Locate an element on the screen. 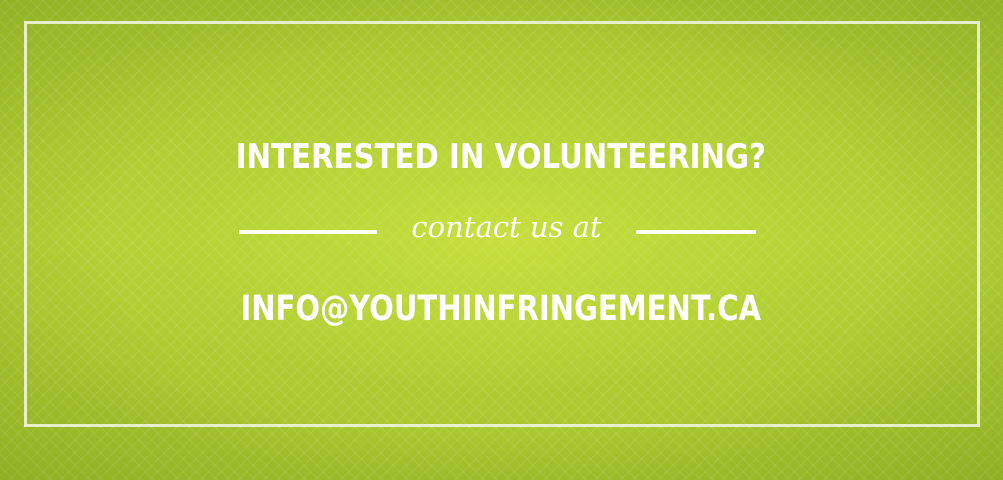 This screenshot has height=480, width=1003. contact-subline: contact us at is located at coordinates (506, 227).